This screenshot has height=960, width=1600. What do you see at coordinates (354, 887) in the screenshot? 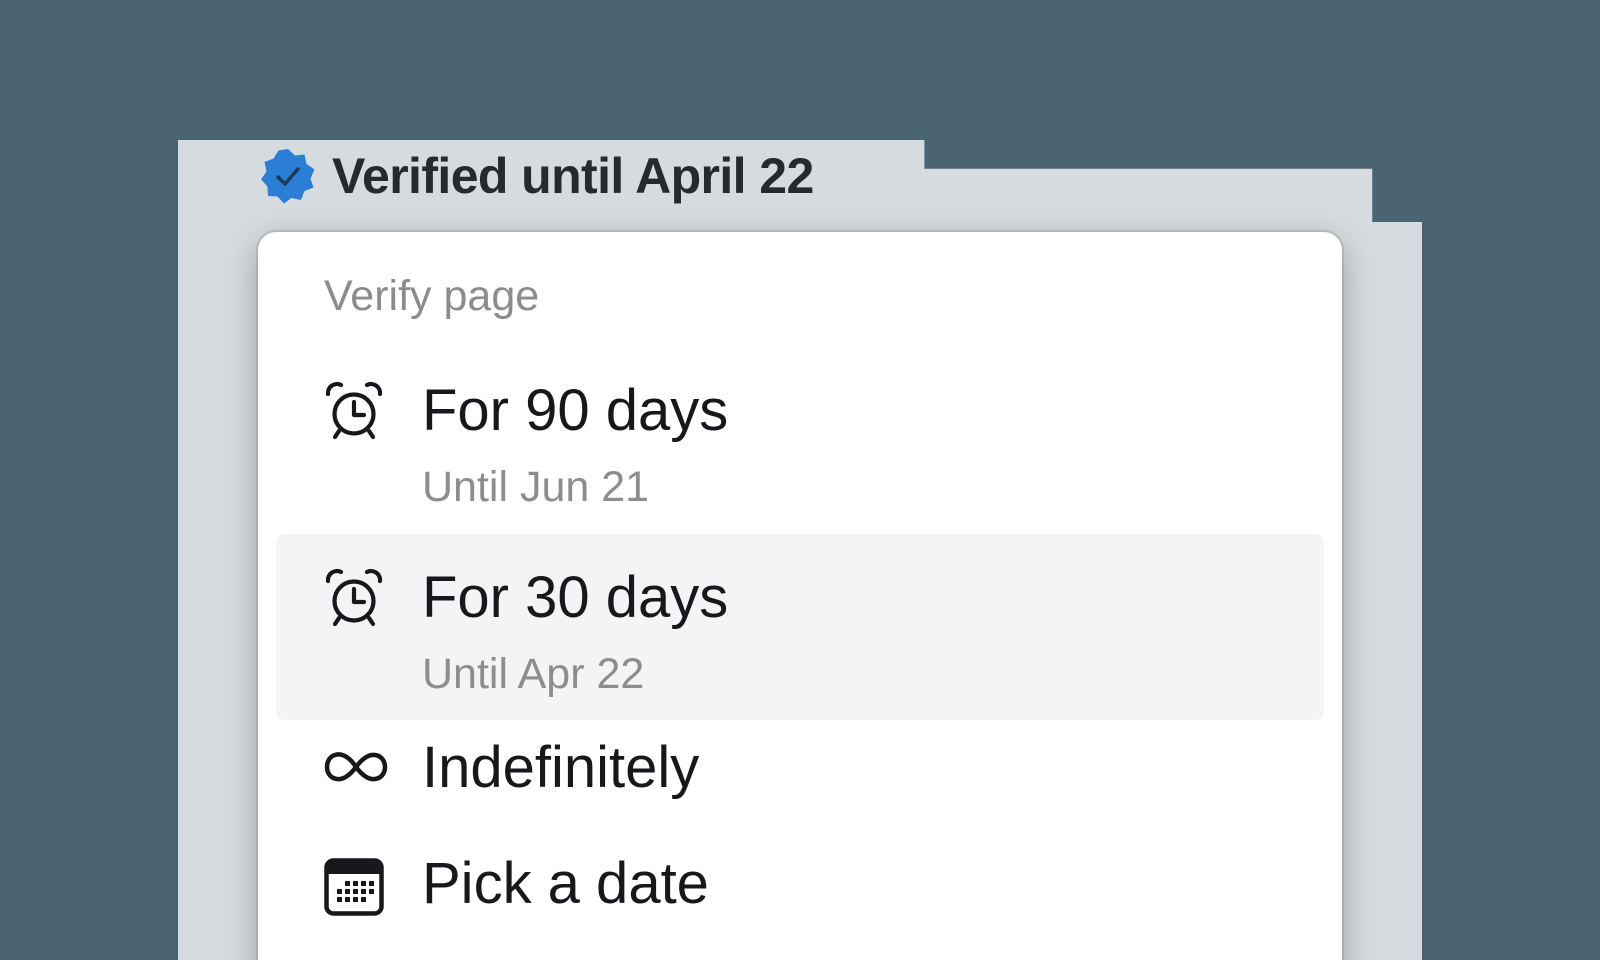
I see `calendar-icon` at bounding box center [354, 887].